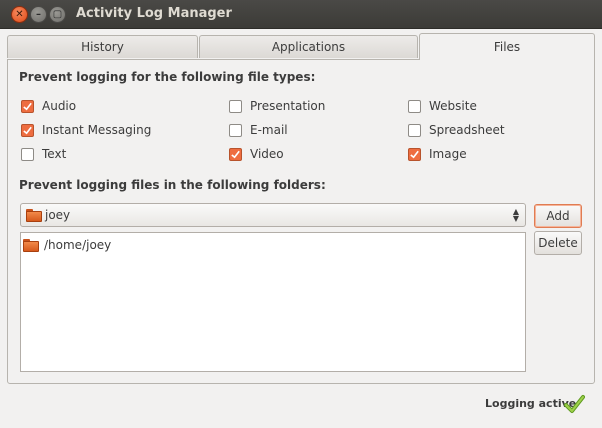 The width and height of the screenshot is (602, 428). What do you see at coordinates (273, 215) in the screenshot?
I see `folder-chooser-combo: joey ▲ ▼` at bounding box center [273, 215].